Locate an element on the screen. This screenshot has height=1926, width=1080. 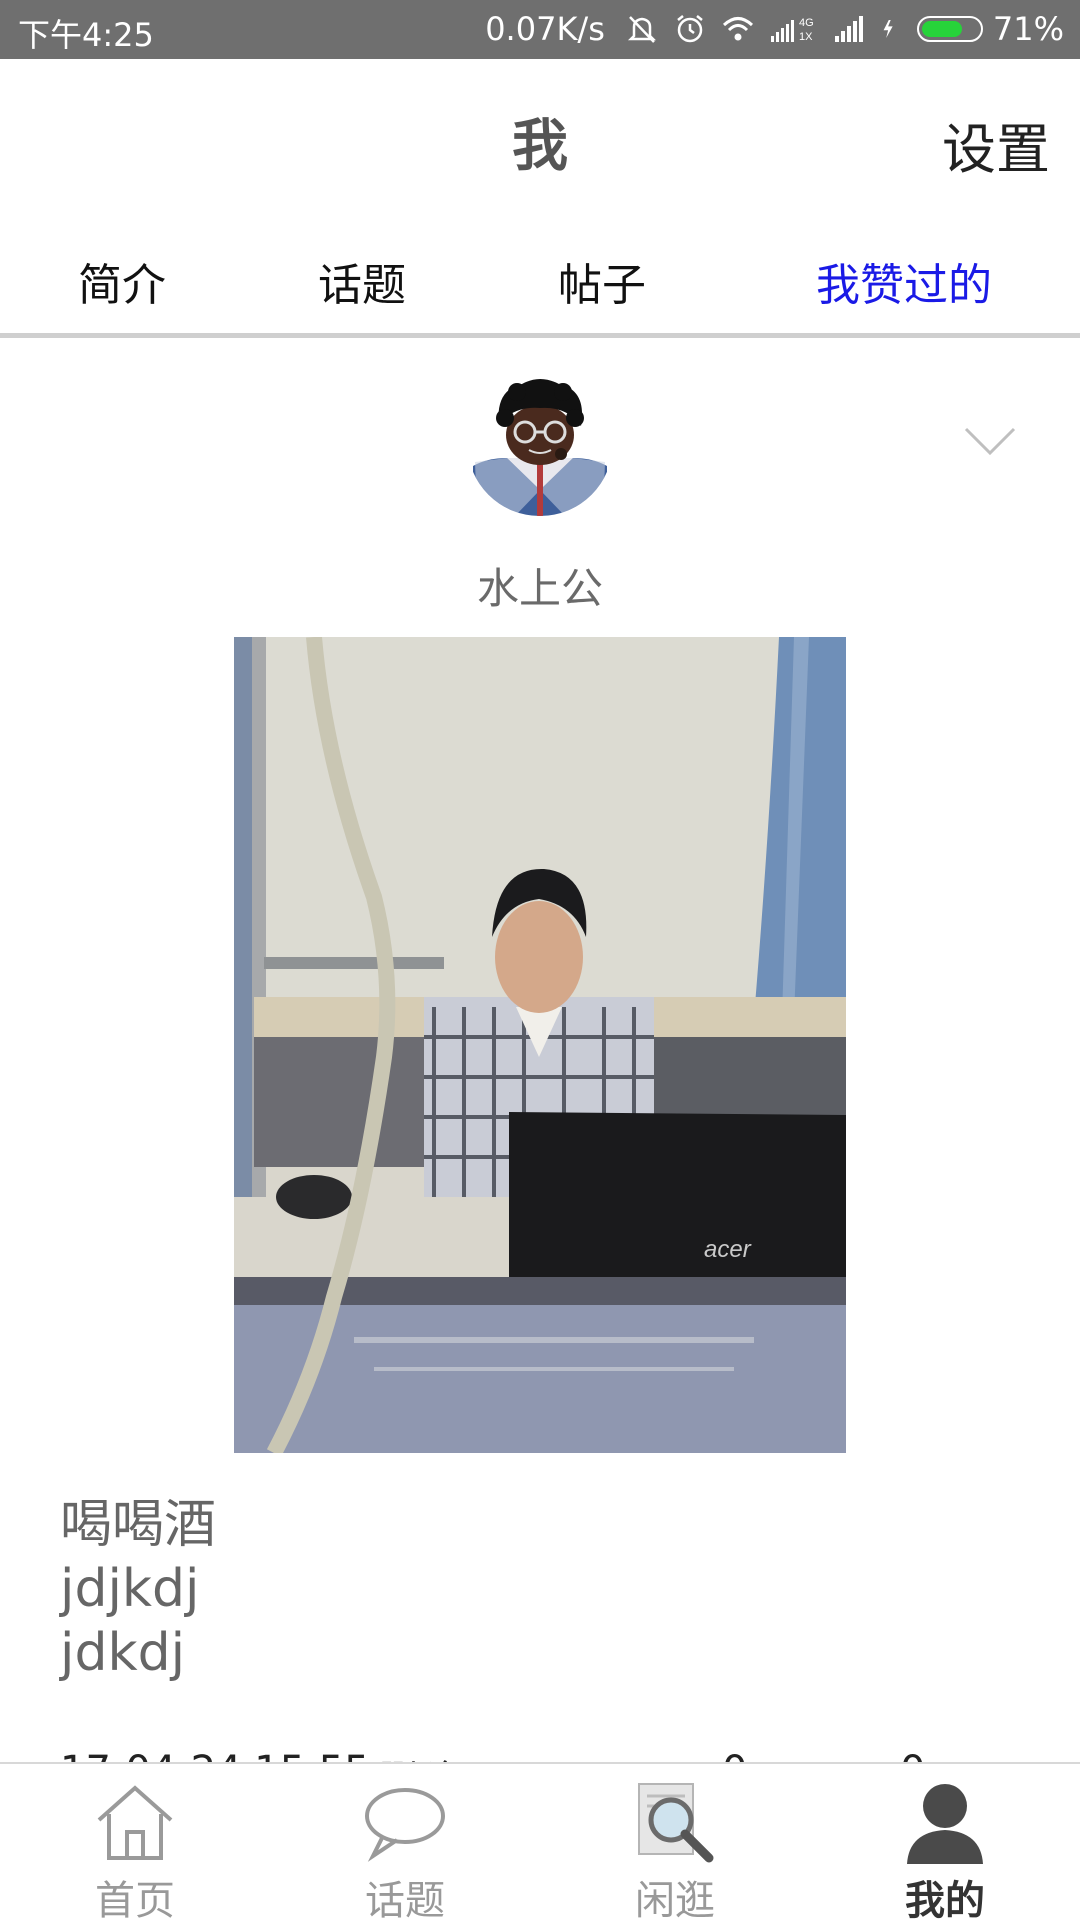
tab-divider is located at coordinates (540, 335).